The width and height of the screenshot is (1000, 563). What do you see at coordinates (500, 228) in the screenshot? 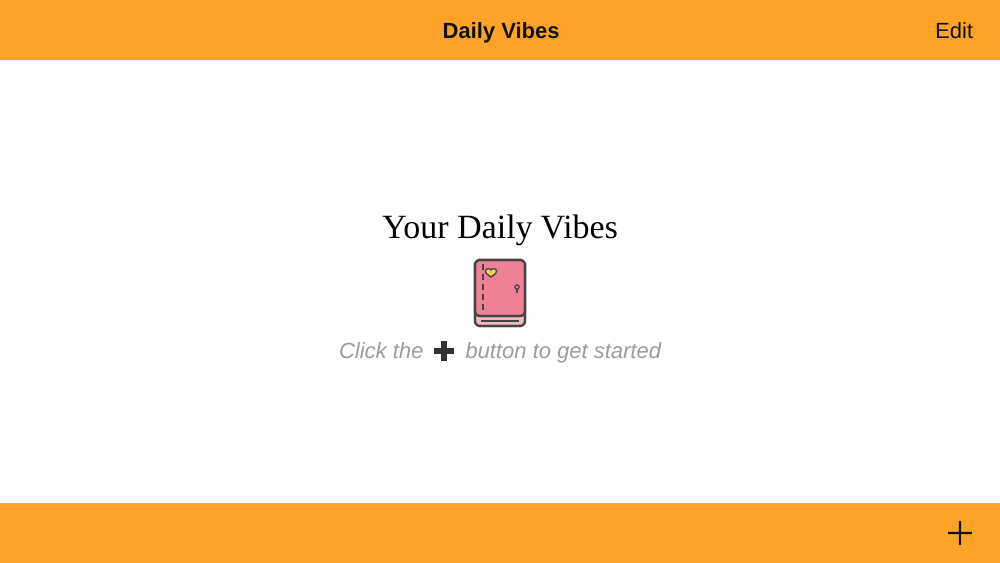
I see `heading: Your Daily Vibes` at bounding box center [500, 228].